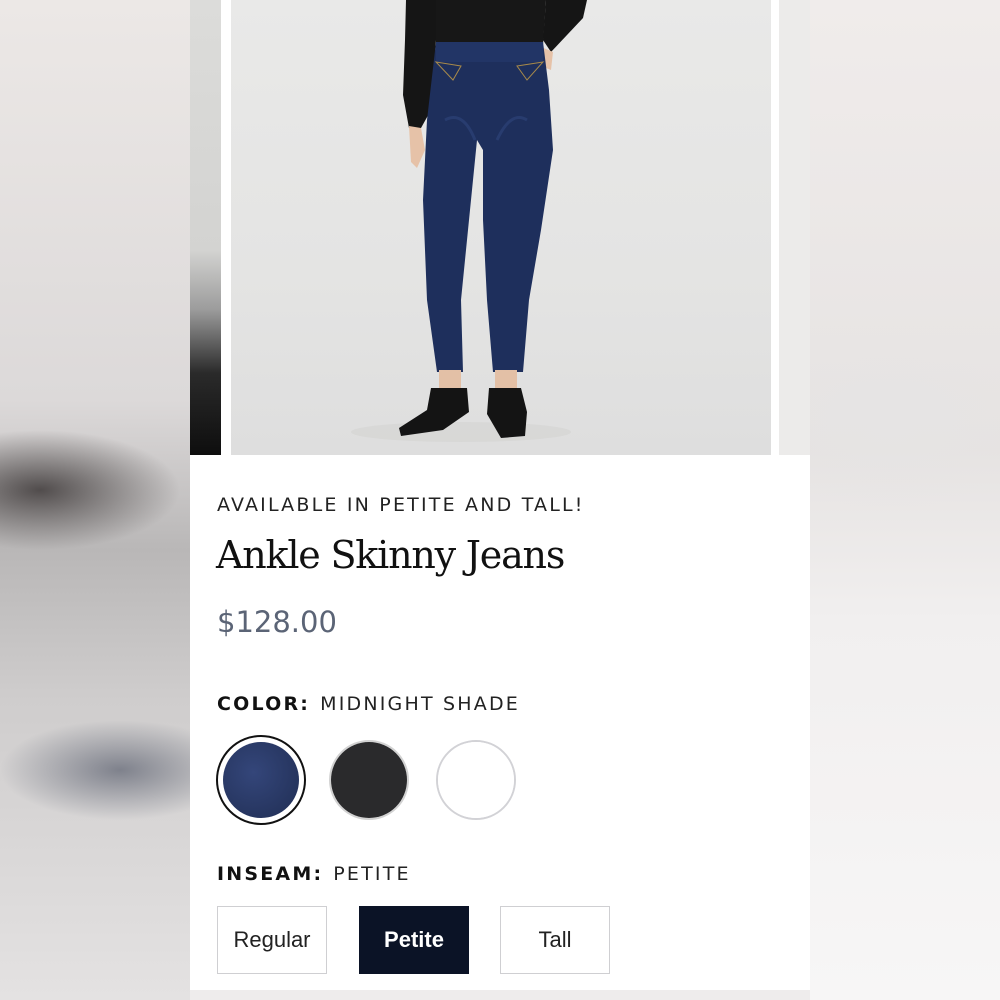 The width and height of the screenshot is (1000, 1000). I want to click on color-swatch-white, so click(476, 780).